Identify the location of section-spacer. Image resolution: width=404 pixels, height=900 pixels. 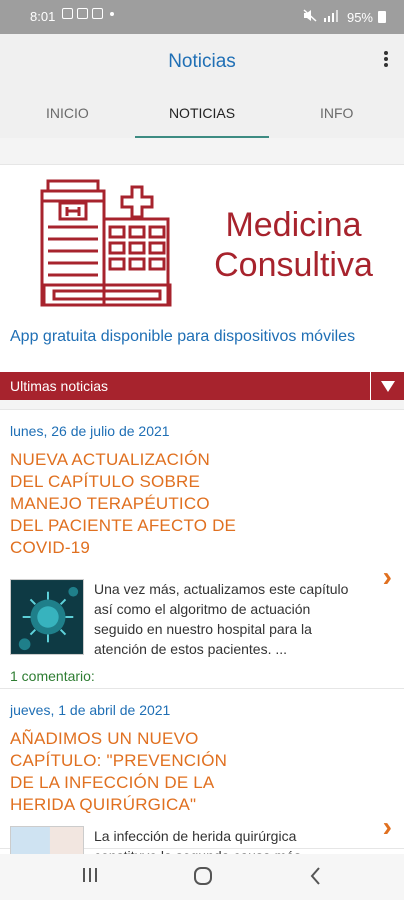
(202, 405).